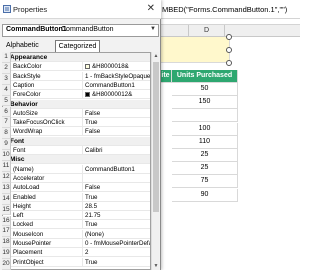 The height and width of the screenshot is (270, 320). Describe the element at coordinates (117, 94) in the screenshot. I see `property-value: &H80000012&` at that location.